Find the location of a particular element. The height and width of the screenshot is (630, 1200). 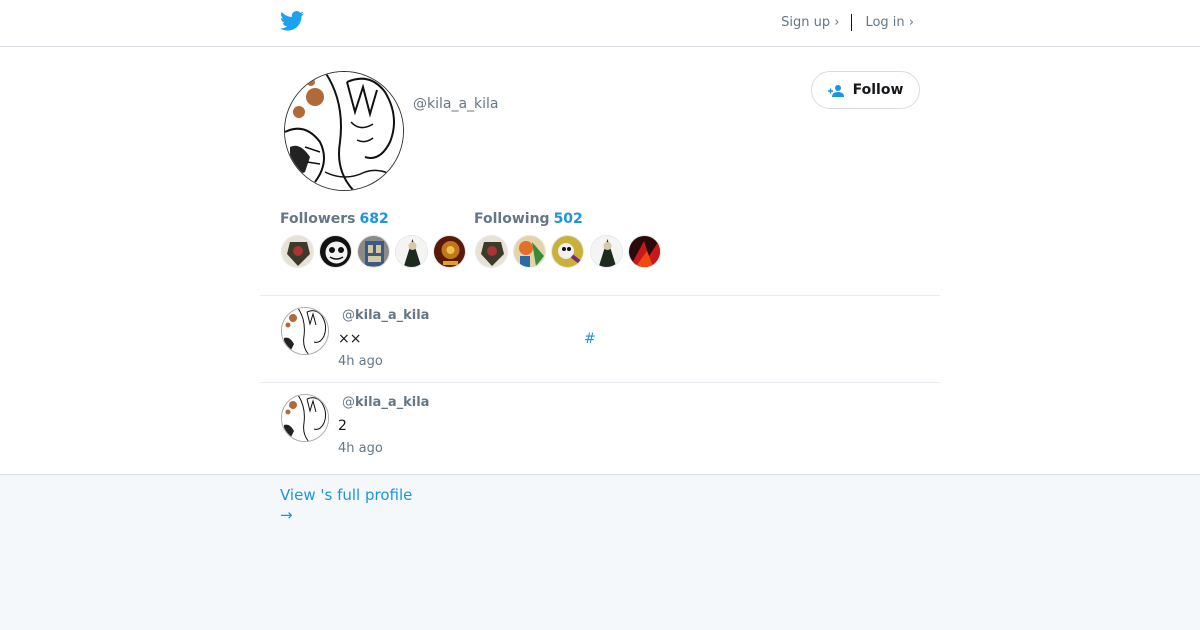

tweet-text: ×× is located at coordinates (350, 339).